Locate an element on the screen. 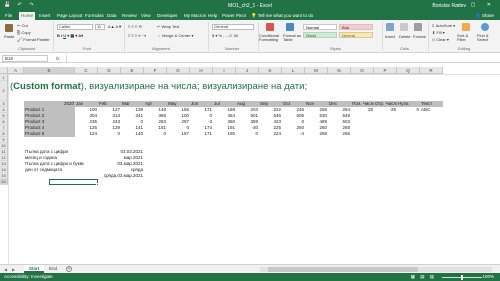 The image size is (500, 281). style-neutral: Neutral is located at coordinates (356, 35).